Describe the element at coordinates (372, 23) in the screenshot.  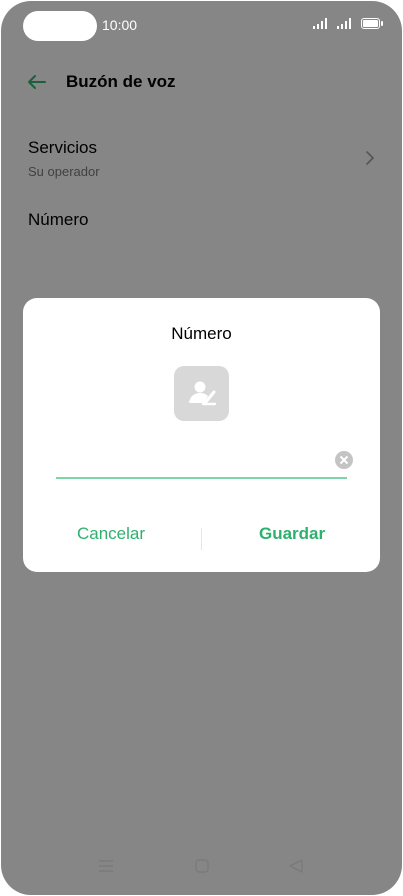
I see `battery-icon` at that location.